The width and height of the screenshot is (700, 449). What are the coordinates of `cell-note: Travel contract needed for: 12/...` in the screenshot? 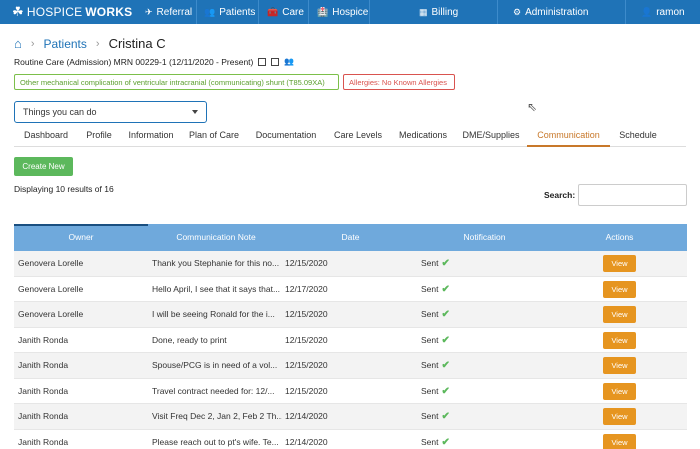 It's located at (213, 390).